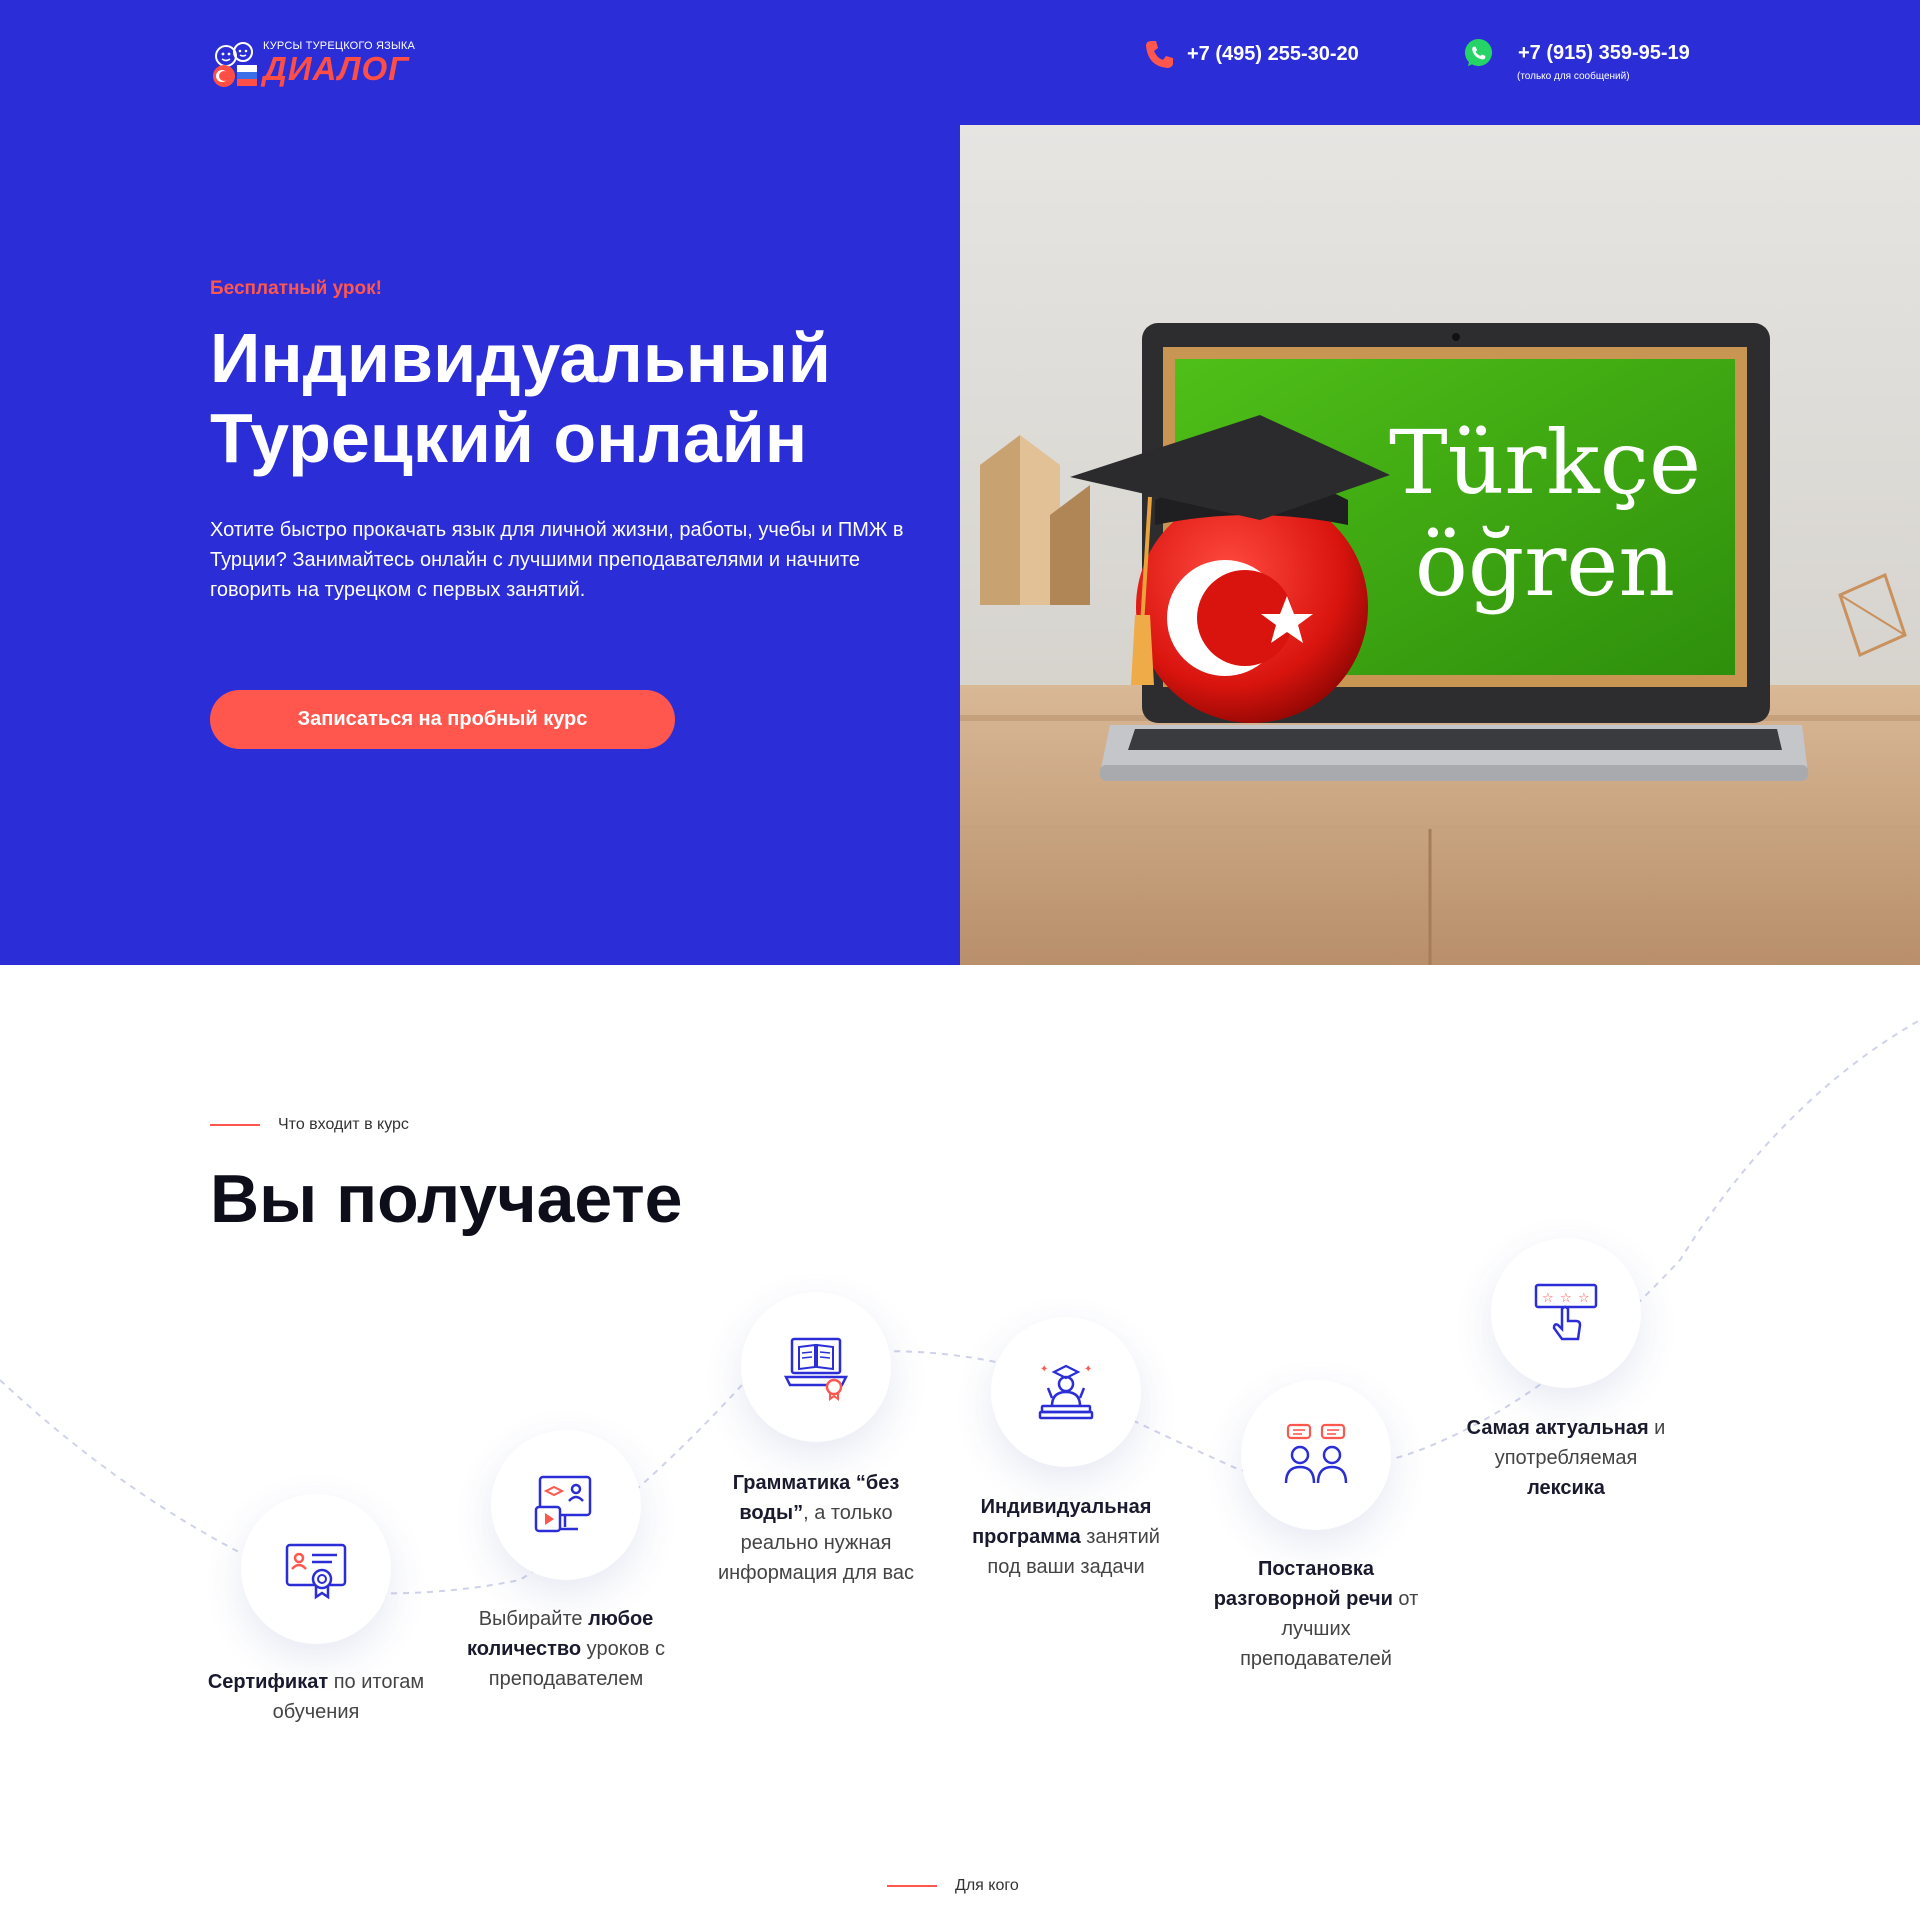 Image resolution: width=1920 pixels, height=1920 pixels. Describe the element at coordinates (1273, 53) in the screenshot. I see `phone-main-number: +7 (495) 255-30-20` at that location.